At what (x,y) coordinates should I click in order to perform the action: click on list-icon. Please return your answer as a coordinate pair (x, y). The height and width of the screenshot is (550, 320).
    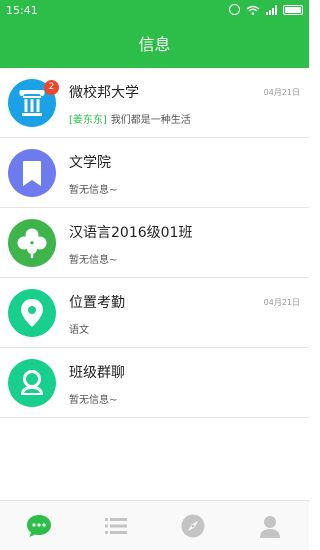
    Looking at the image, I should click on (115, 525).